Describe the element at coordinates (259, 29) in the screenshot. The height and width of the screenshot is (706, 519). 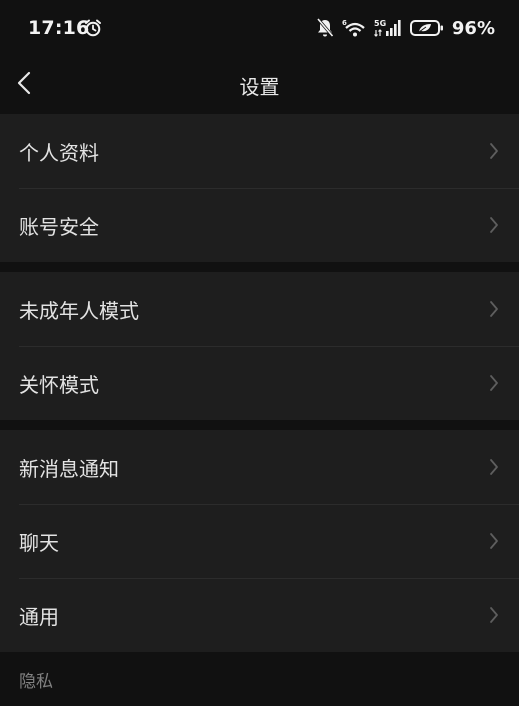
I see `status-bar: 17:16 6 5G 96%` at that location.